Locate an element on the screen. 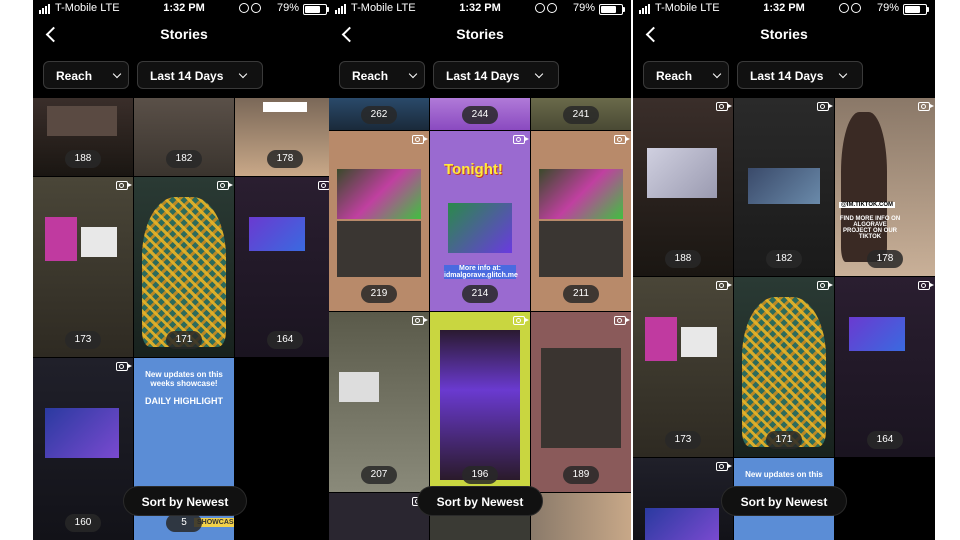 The image size is (960, 540). reach-count: 211 is located at coordinates (581, 294).